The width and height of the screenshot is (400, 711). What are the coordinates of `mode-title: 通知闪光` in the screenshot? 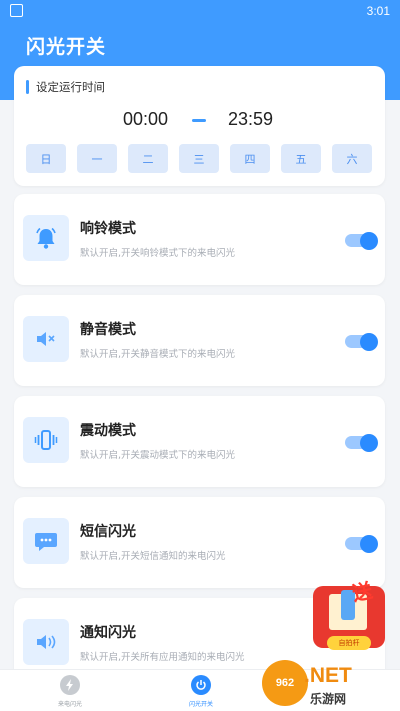 It's located at (108, 633).